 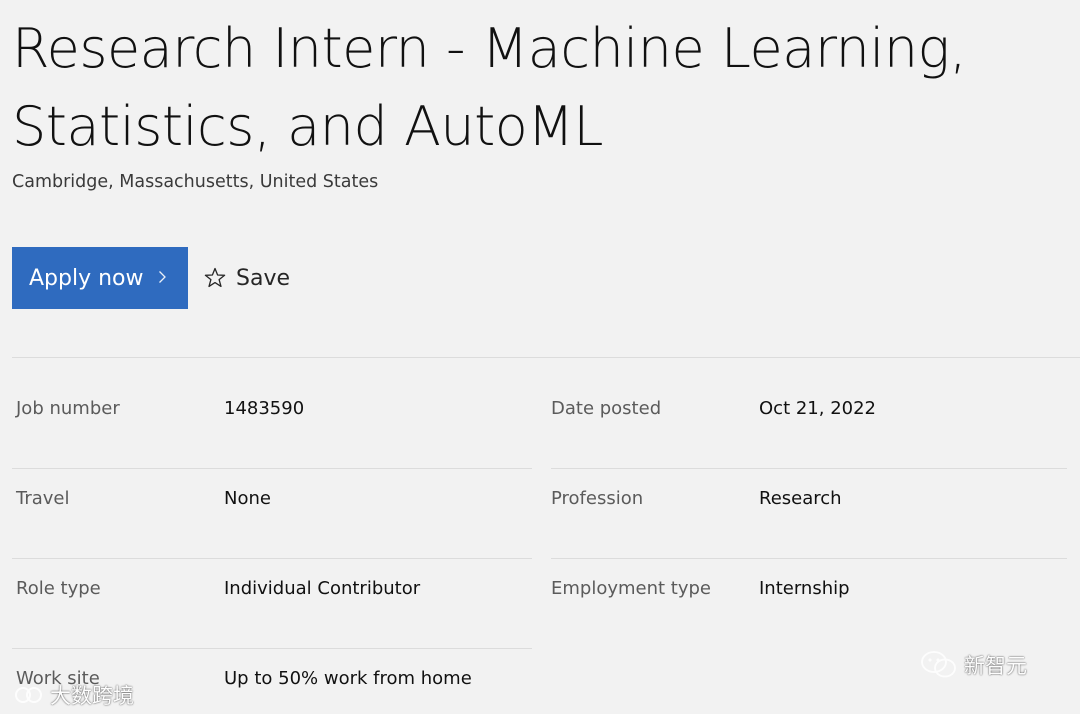 What do you see at coordinates (162, 278) in the screenshot?
I see `chevron-right-icon` at bounding box center [162, 278].